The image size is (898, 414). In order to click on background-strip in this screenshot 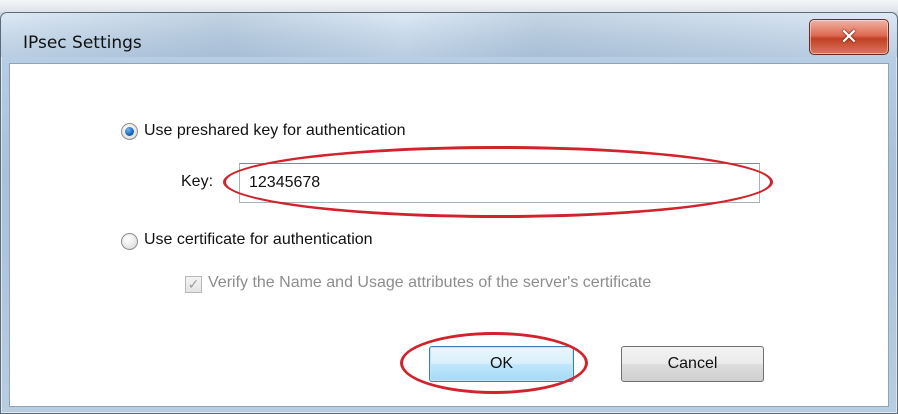, I will do `click(449, 6)`.